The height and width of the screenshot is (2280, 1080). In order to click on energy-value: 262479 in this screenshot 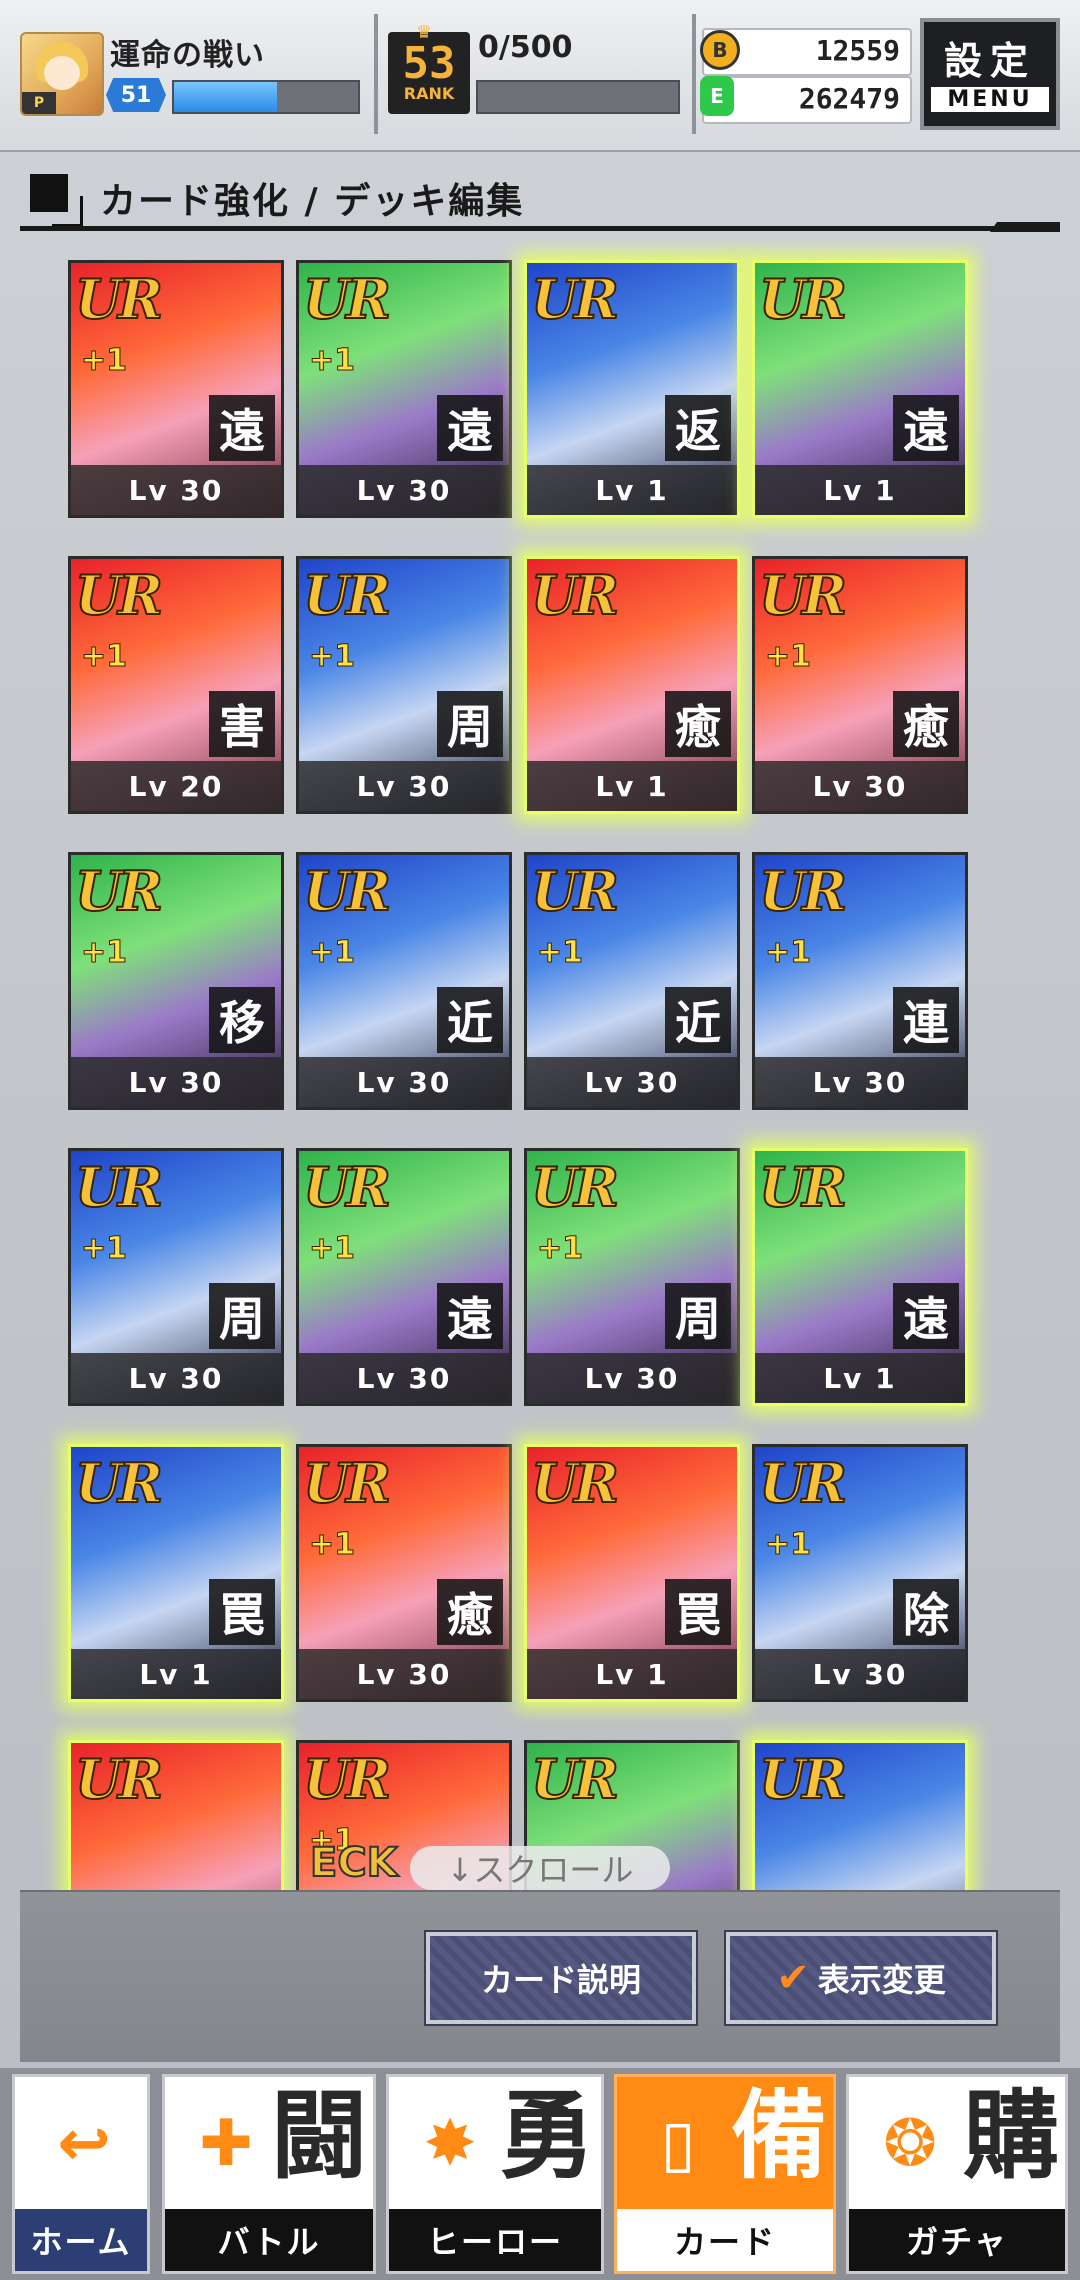, I will do `click(849, 98)`.